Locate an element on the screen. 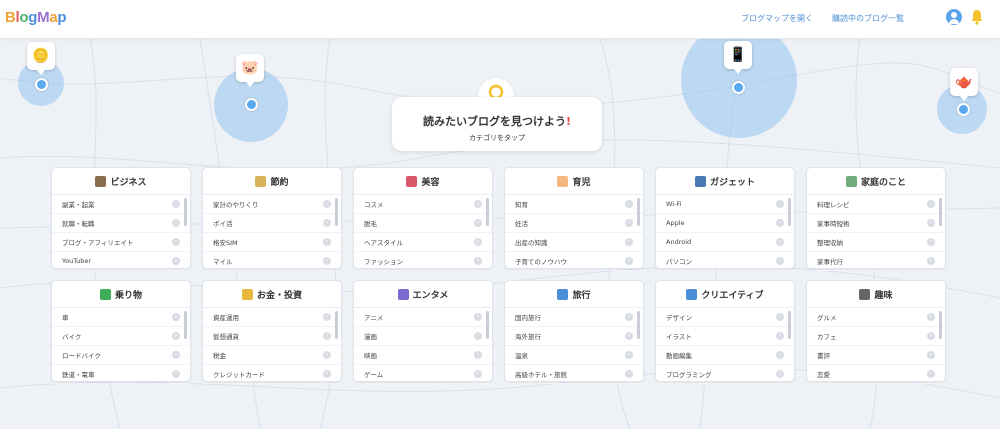 Image resolution: width=1000 pixels, height=429 pixels. logo: BlogMap is located at coordinates (36, 17).